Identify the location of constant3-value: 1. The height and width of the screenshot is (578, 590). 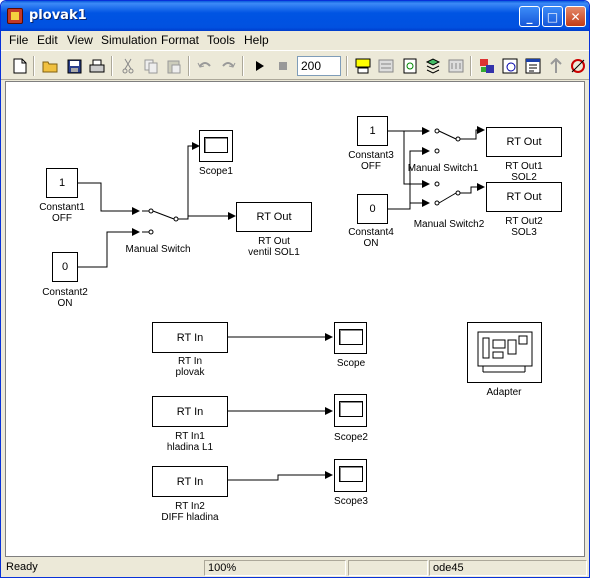
(372, 131).